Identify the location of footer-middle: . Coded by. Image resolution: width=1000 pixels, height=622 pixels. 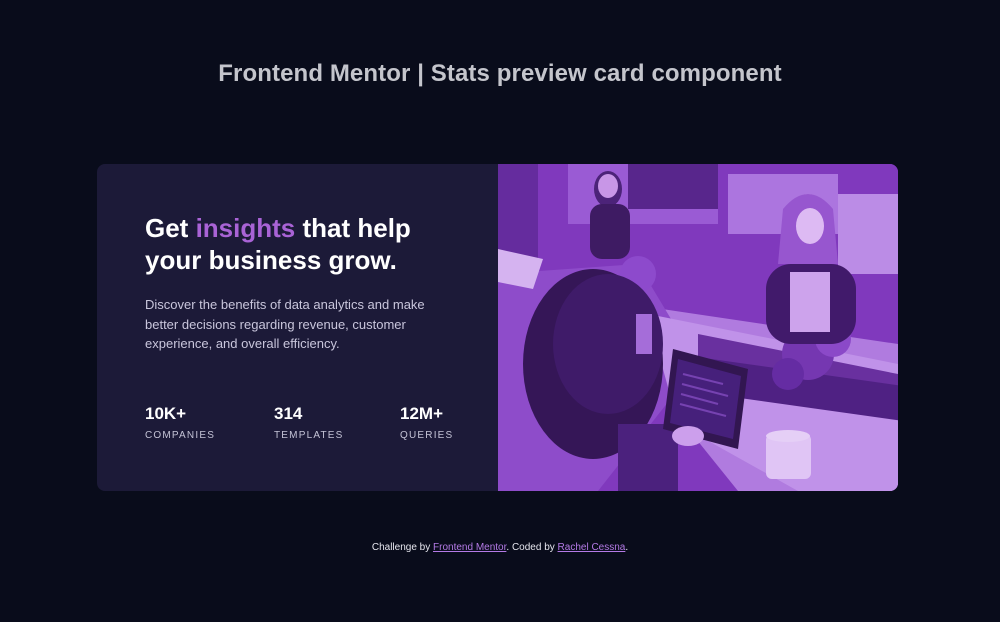
(532, 547).